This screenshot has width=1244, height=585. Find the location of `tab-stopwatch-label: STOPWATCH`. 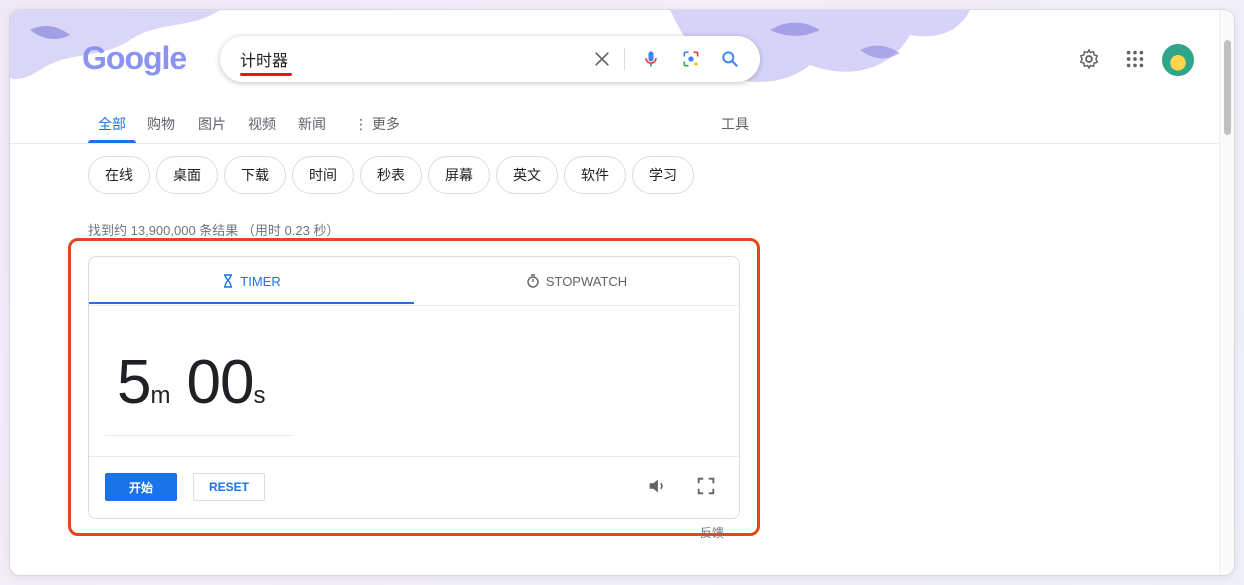

tab-stopwatch-label: STOPWATCH is located at coordinates (586, 281).